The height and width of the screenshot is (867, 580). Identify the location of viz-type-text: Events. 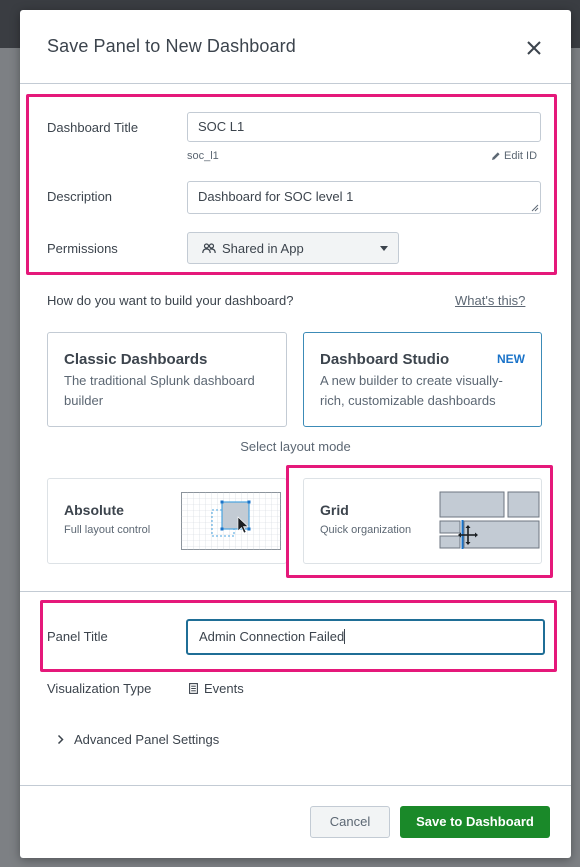
(224, 688).